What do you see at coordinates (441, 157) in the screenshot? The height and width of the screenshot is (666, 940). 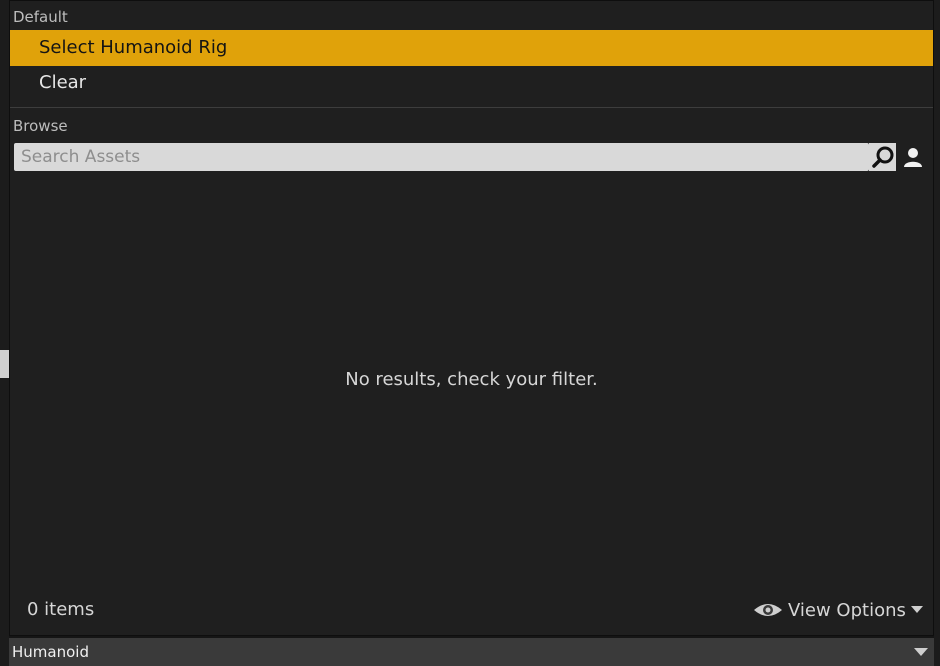 I see `search-input: Search Assets` at bounding box center [441, 157].